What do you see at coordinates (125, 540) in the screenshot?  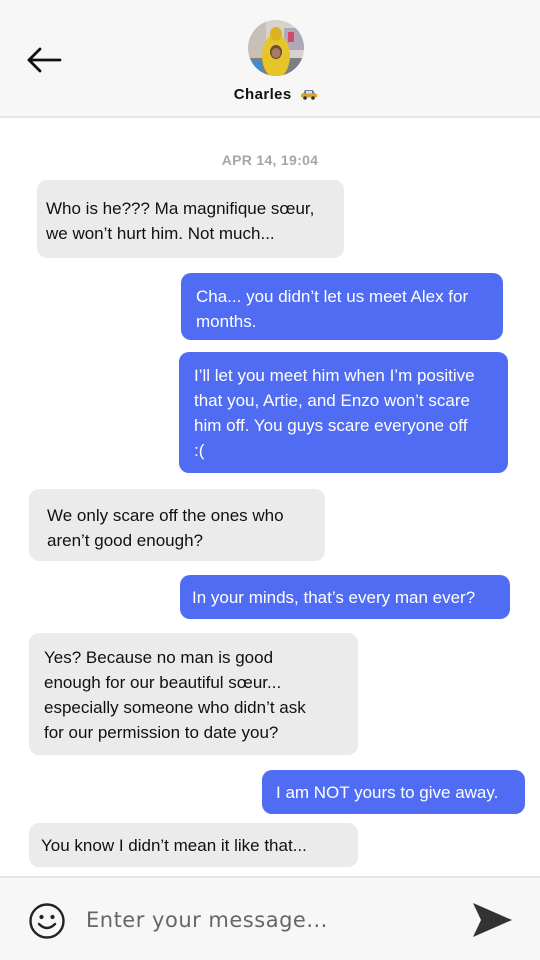 I see `message-text: aren’t good enough?` at bounding box center [125, 540].